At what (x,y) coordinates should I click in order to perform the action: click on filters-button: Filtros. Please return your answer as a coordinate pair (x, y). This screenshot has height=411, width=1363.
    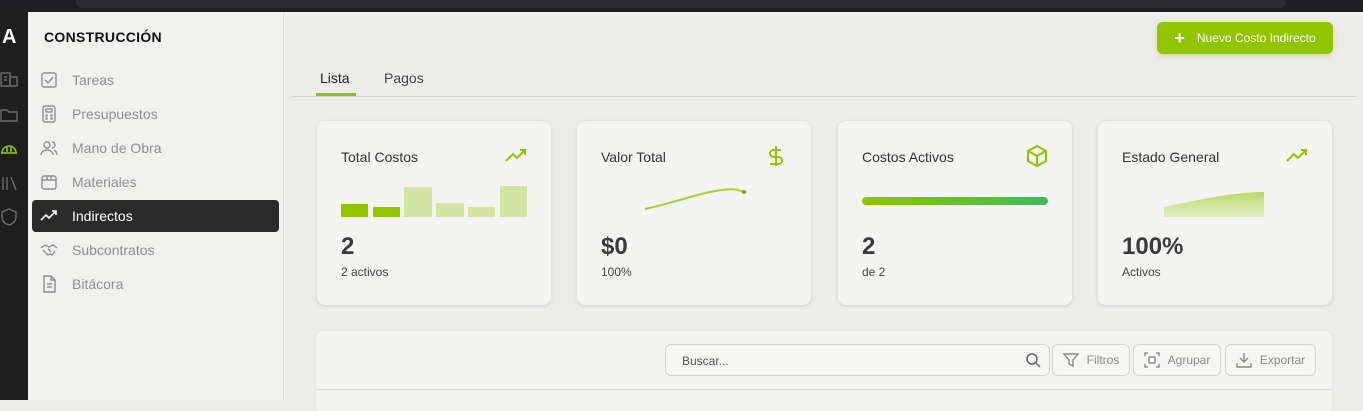
    Looking at the image, I should click on (1091, 360).